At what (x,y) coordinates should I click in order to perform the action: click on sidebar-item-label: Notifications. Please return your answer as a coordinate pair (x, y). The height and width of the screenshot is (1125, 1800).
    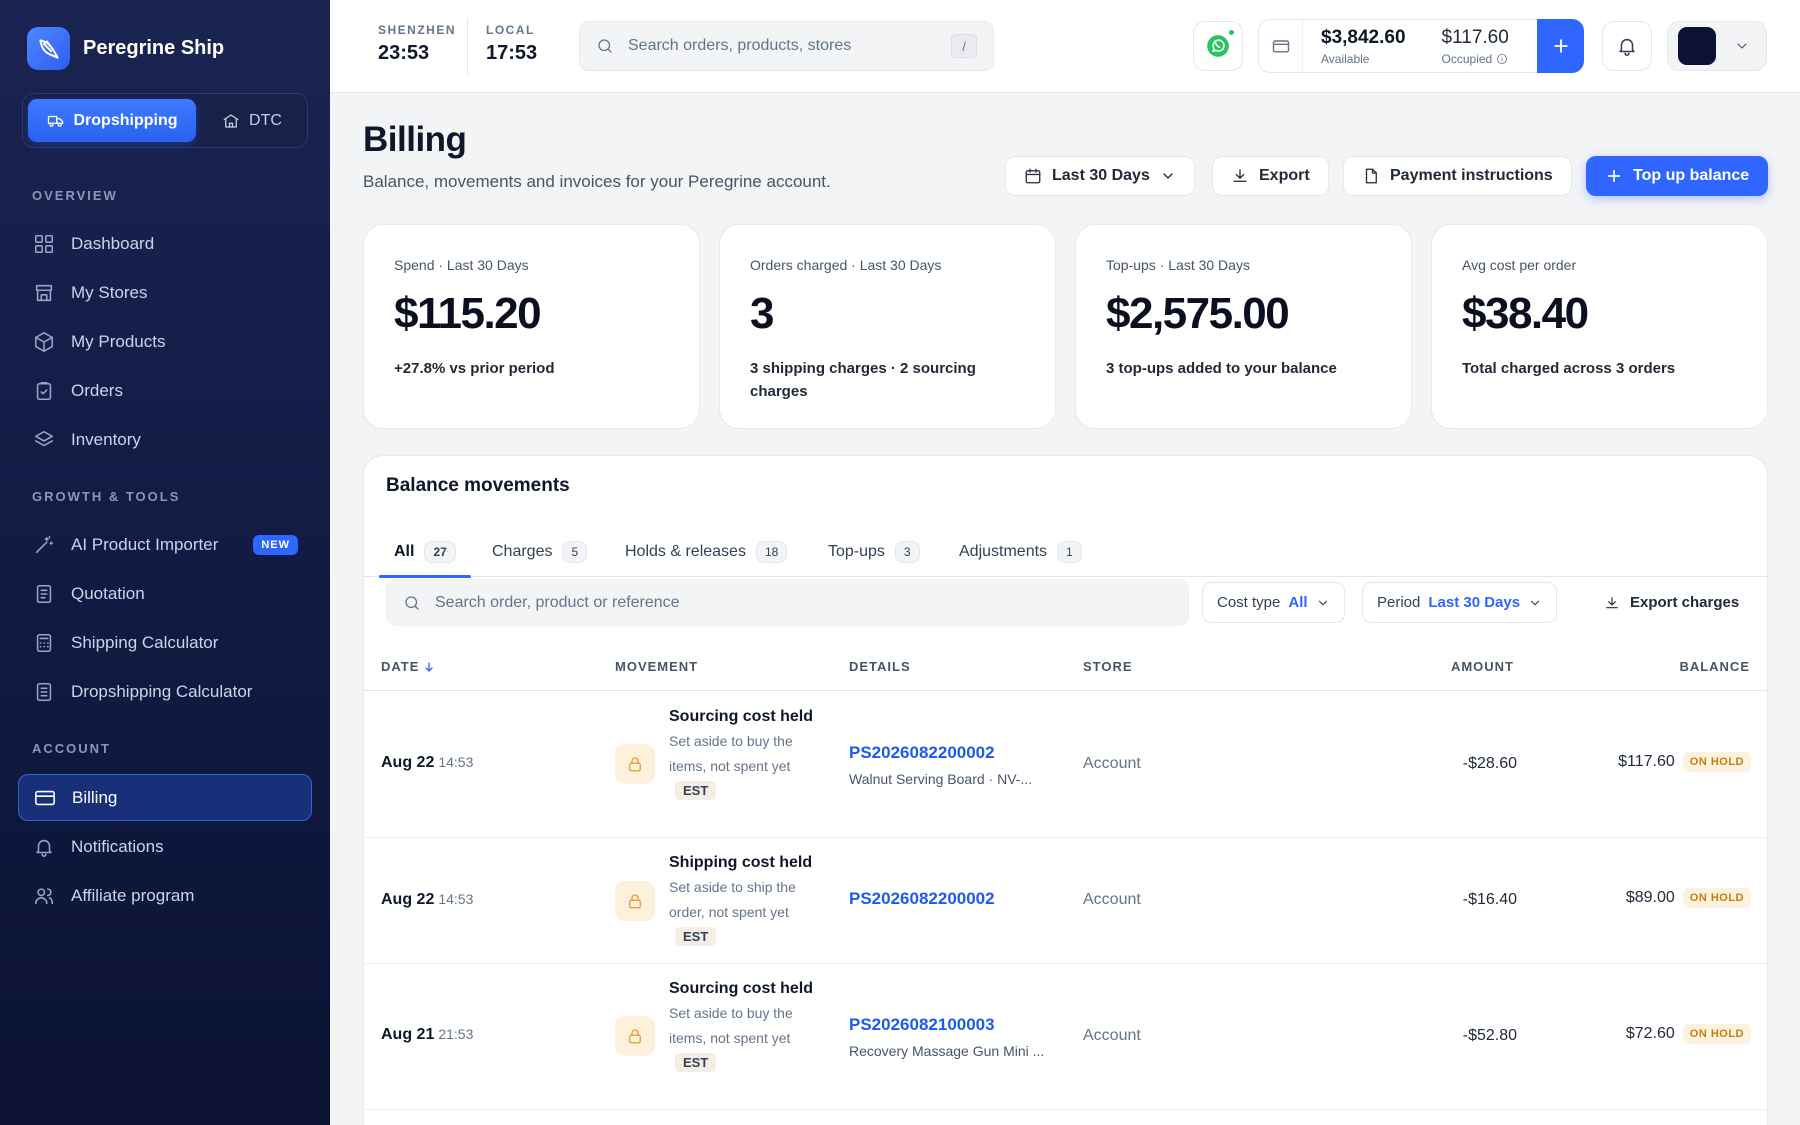
    Looking at the image, I should click on (117, 846).